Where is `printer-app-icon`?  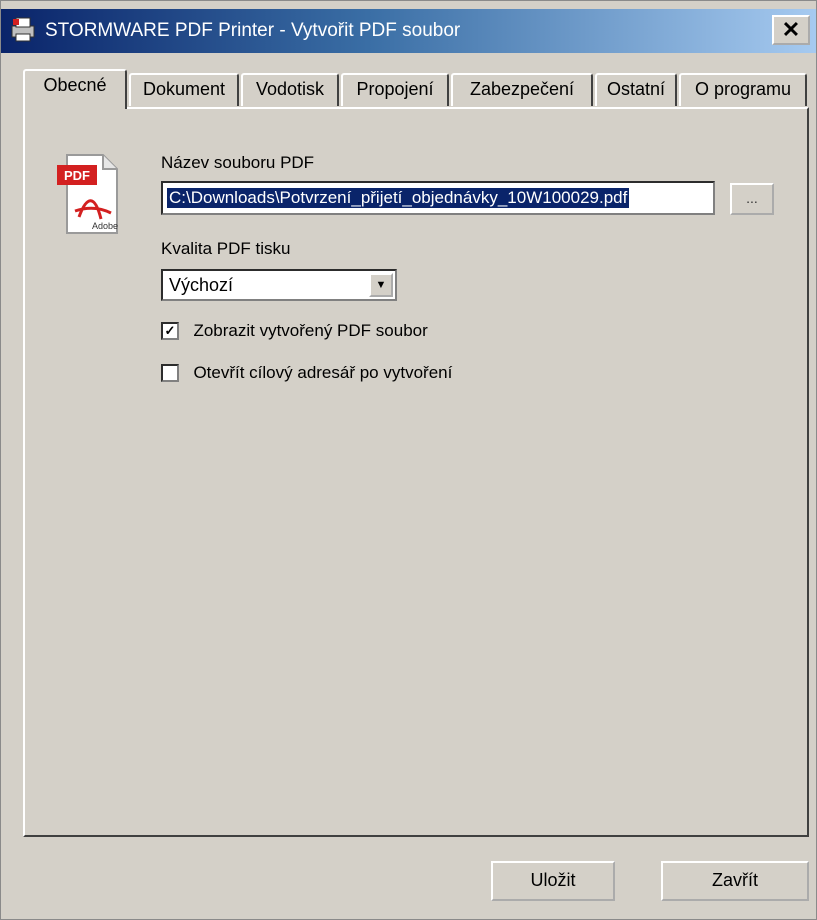
printer-app-icon is located at coordinates (23, 29).